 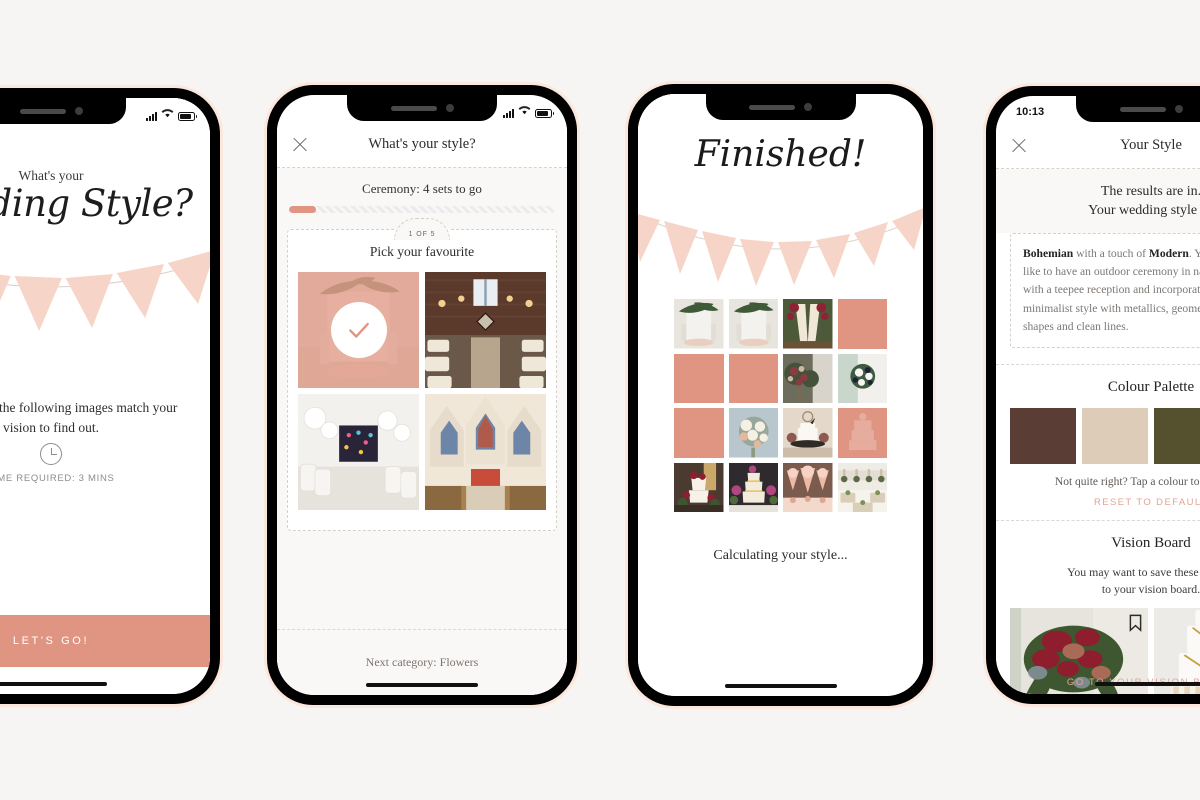 I want to click on status-time: 10:13, so click(x=1030, y=112).